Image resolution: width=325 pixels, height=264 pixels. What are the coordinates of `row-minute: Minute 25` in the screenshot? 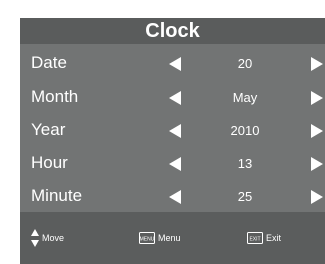 It's located at (172, 196).